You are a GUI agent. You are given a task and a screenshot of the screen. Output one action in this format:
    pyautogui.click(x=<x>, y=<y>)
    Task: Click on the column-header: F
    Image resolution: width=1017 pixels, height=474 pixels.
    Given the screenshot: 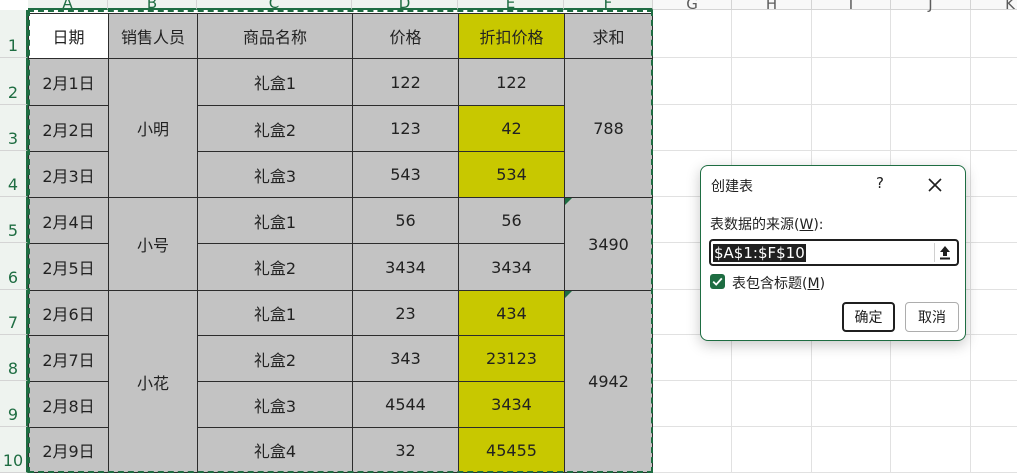 What is the action you would take?
    pyautogui.click(x=608, y=6)
    